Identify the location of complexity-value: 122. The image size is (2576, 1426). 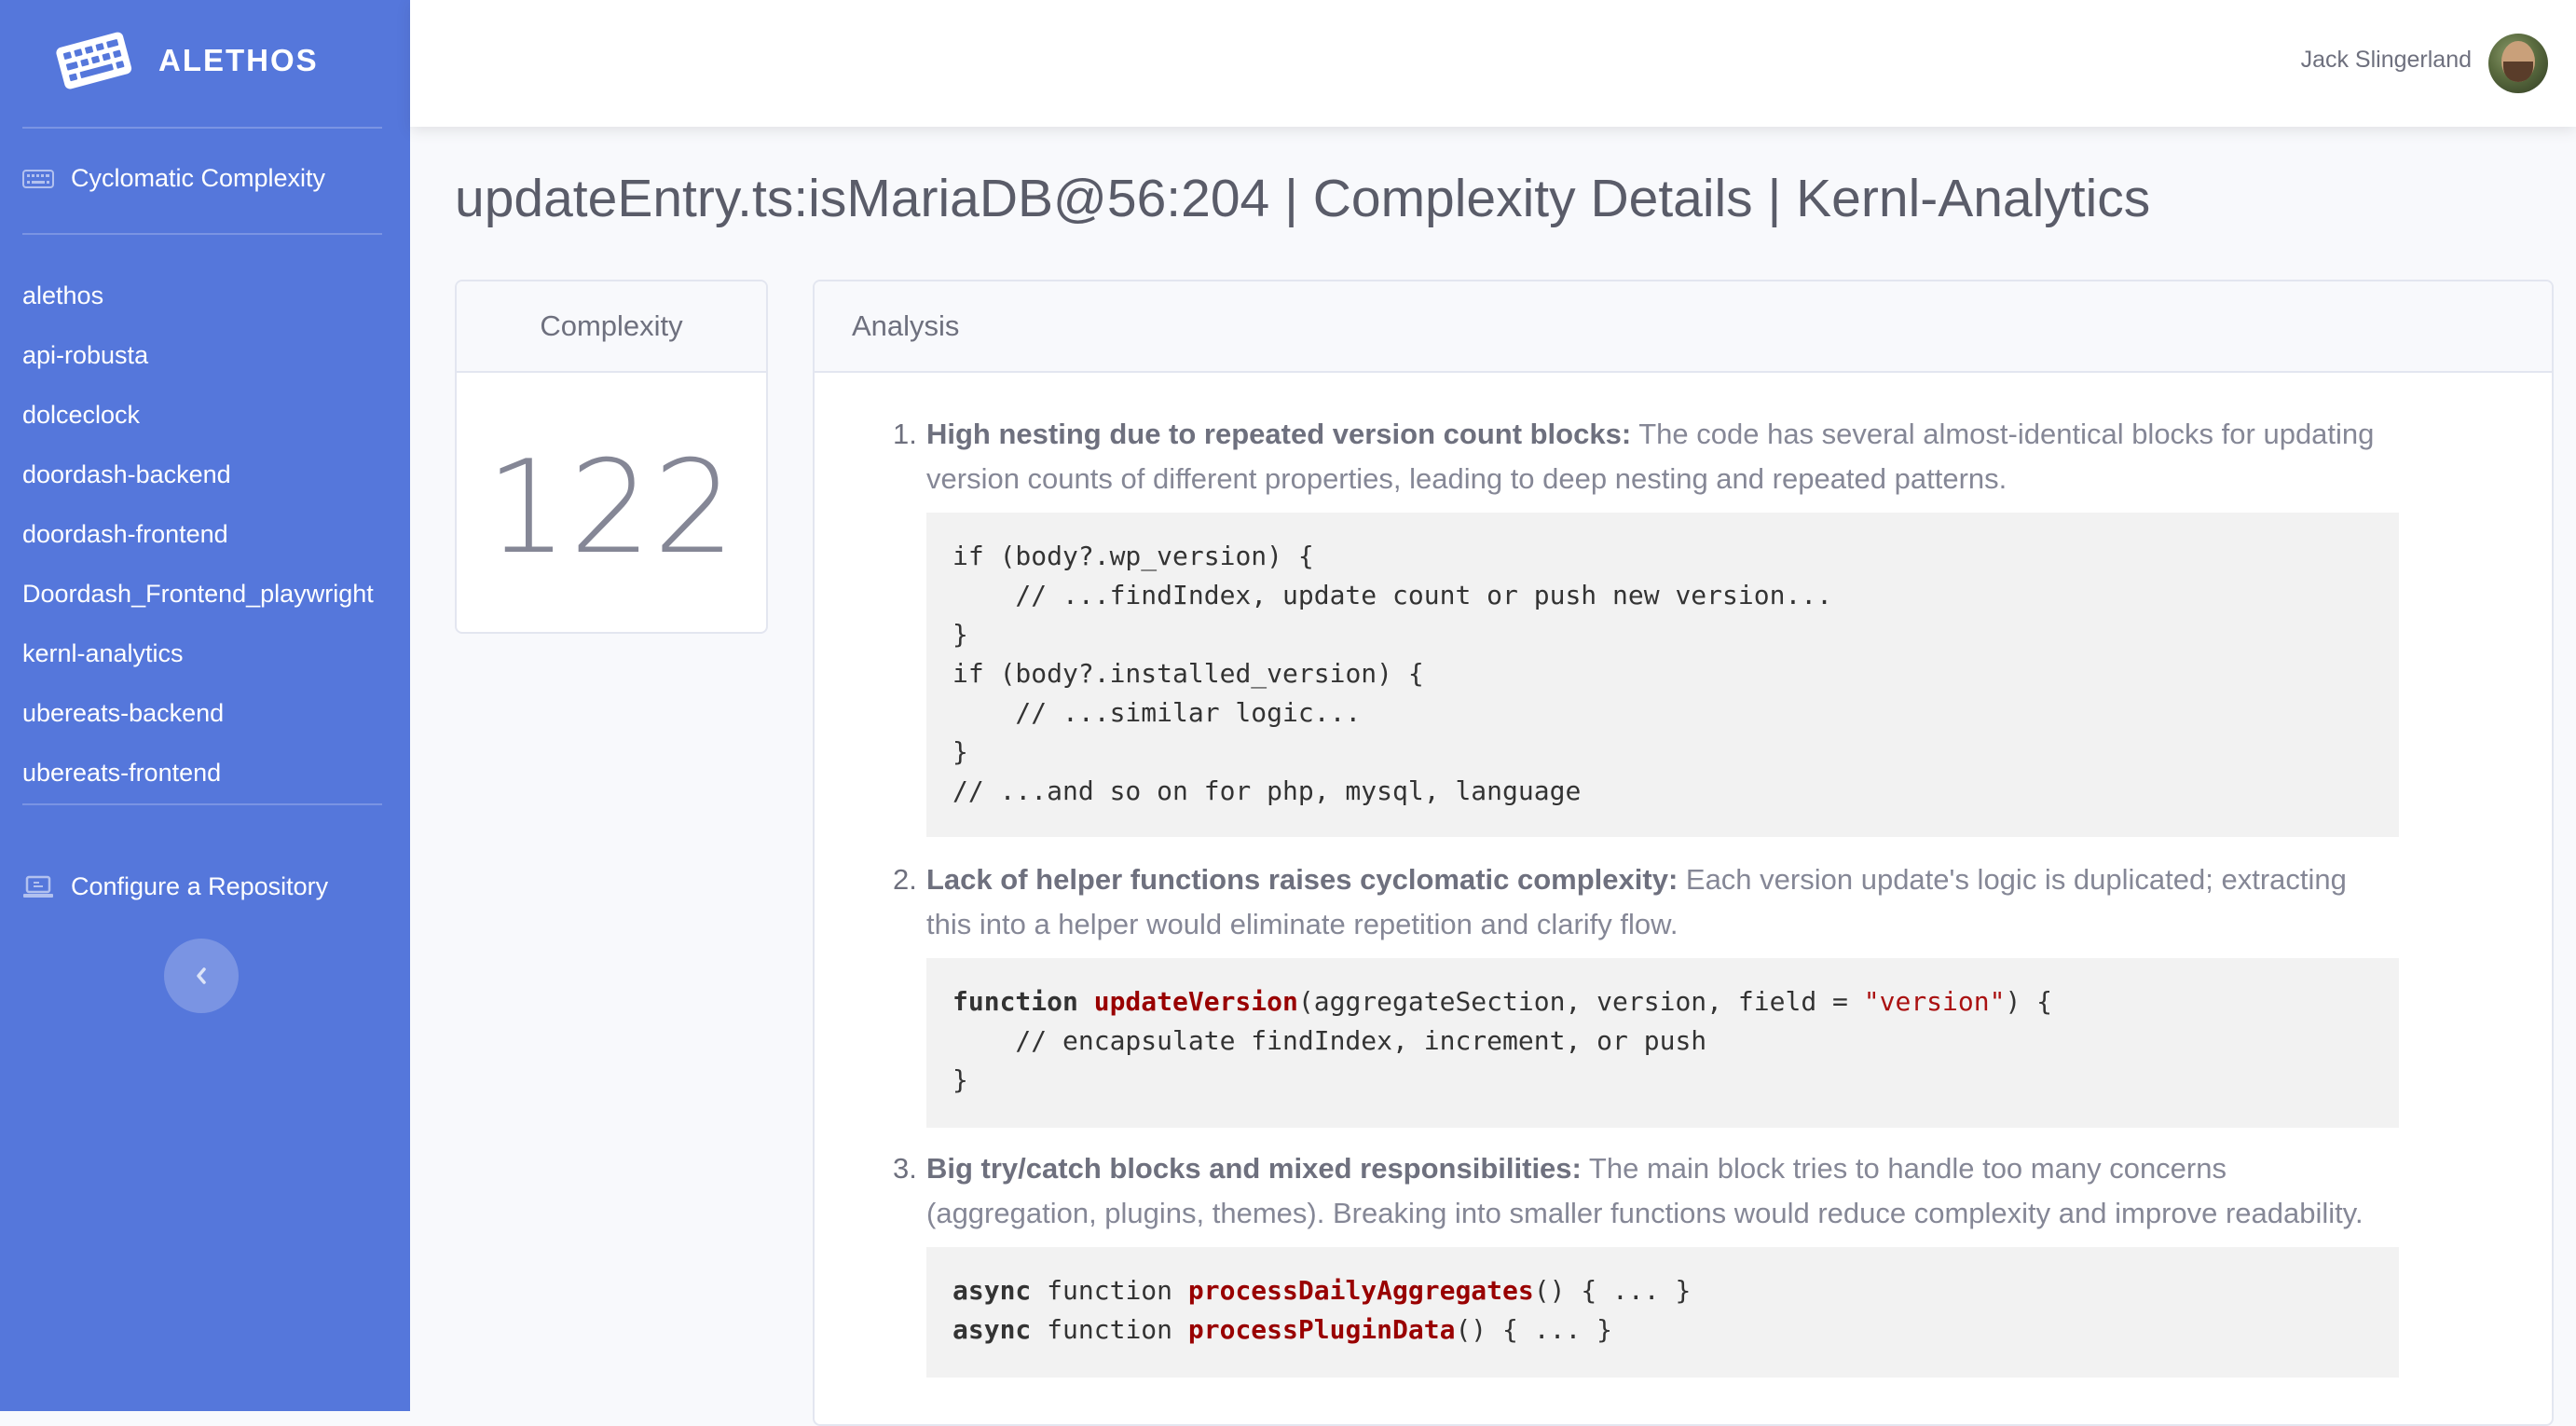
(611, 508).